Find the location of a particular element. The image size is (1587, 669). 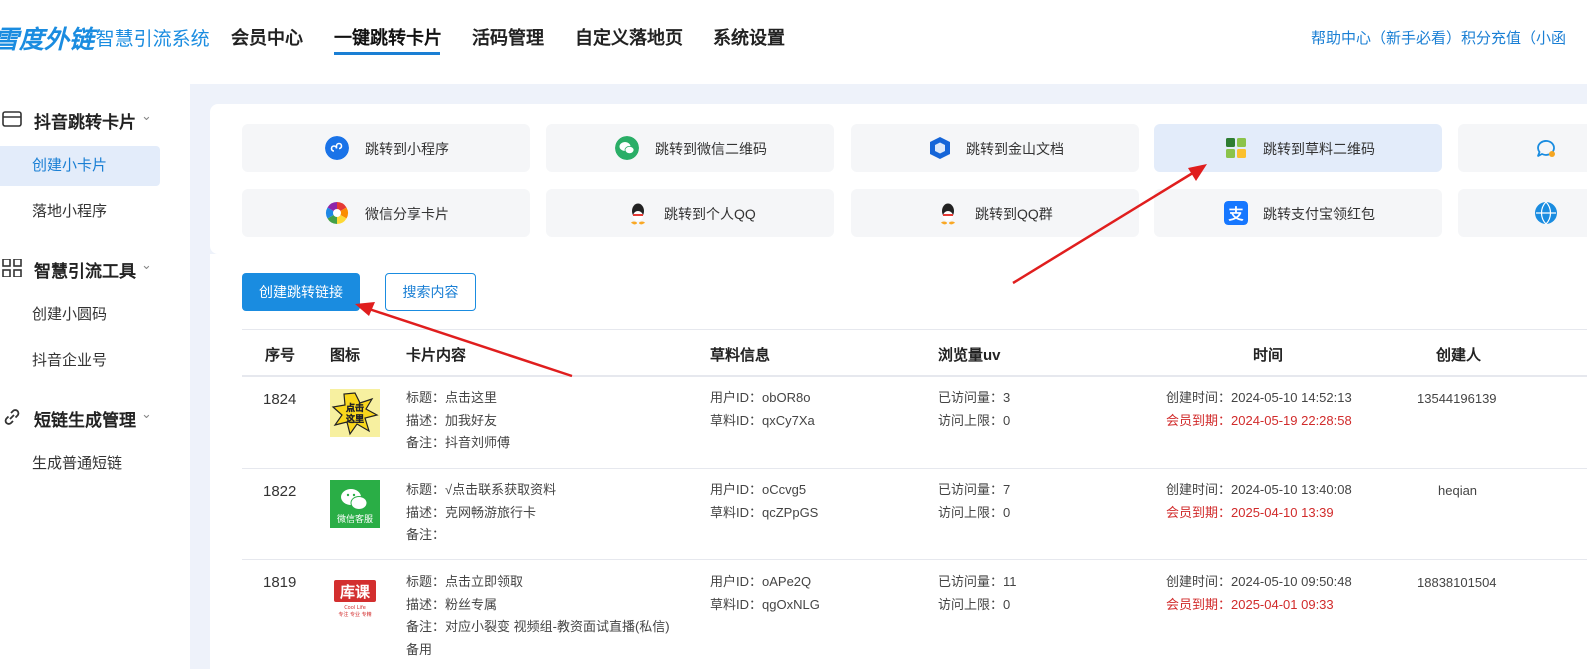

nav-active-underline is located at coordinates (387, 53).